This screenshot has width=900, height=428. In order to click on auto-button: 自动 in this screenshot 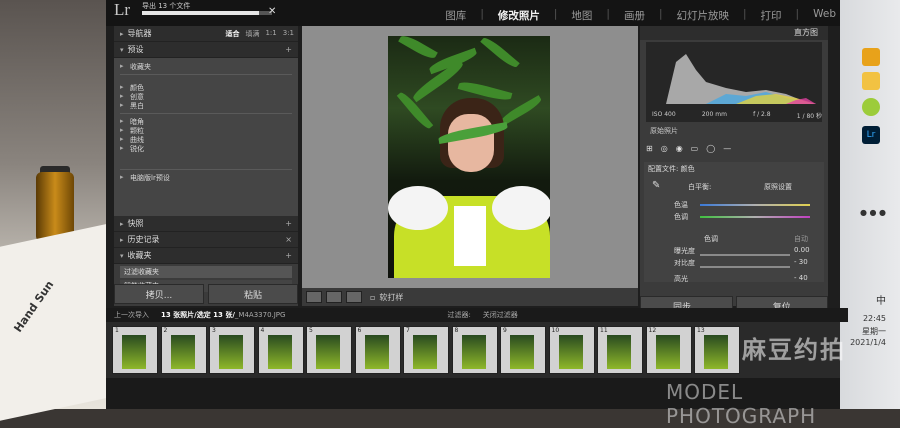, I will do `click(801, 239)`.